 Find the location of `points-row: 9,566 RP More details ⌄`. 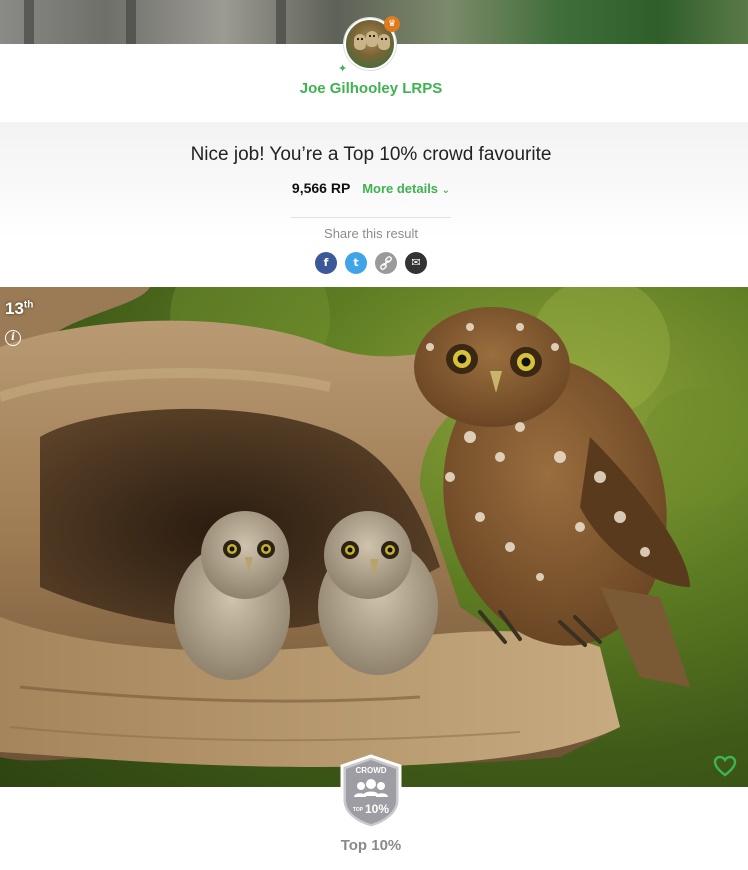

points-row: 9,566 RP More details ⌄ is located at coordinates (371, 188).